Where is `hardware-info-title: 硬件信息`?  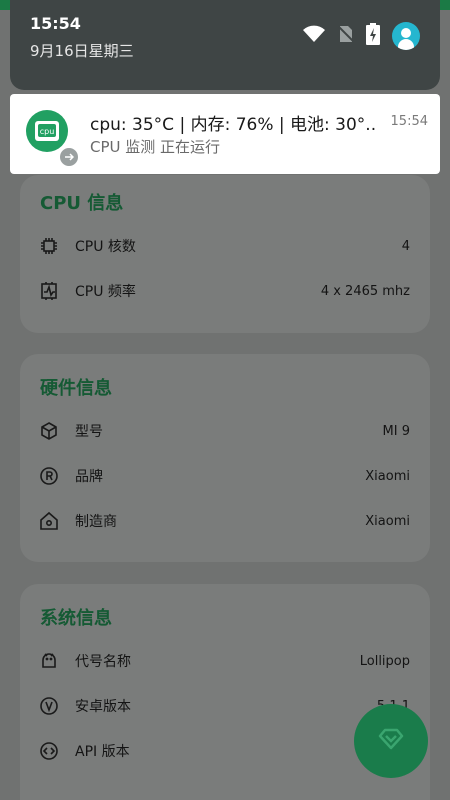 hardware-info-title: 硬件信息 is located at coordinates (76, 388).